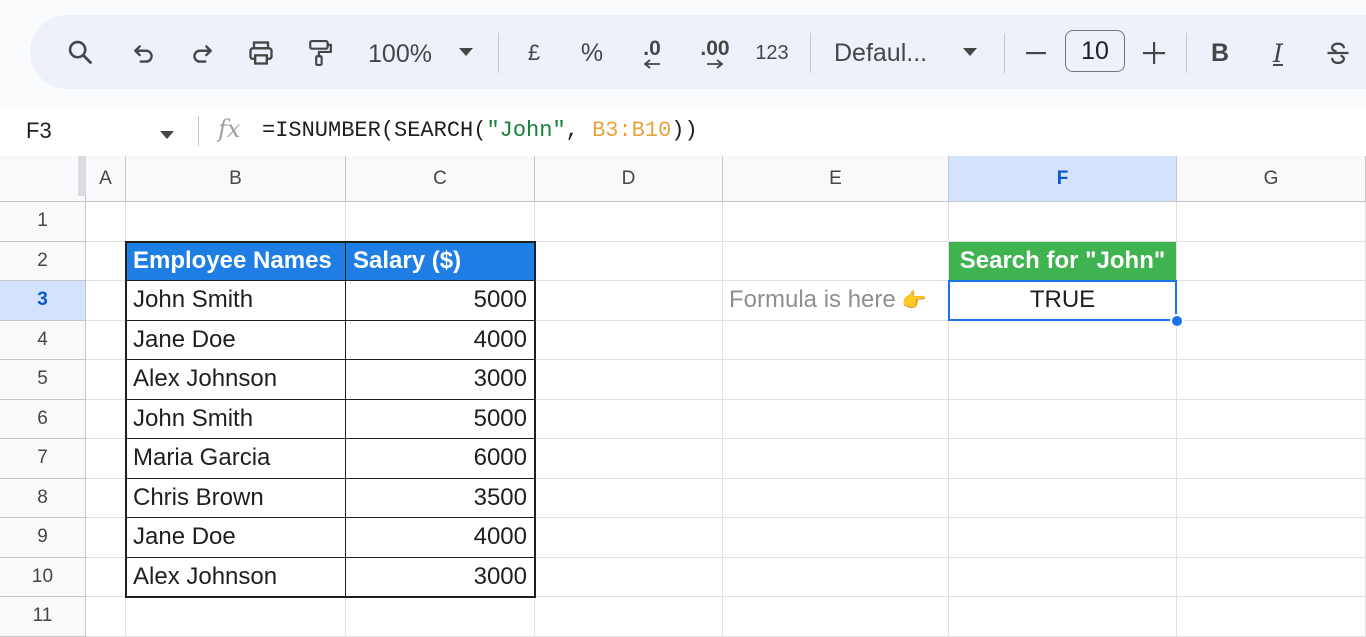 The width and height of the screenshot is (1366, 637). I want to click on name-box: F3, so click(39, 131).